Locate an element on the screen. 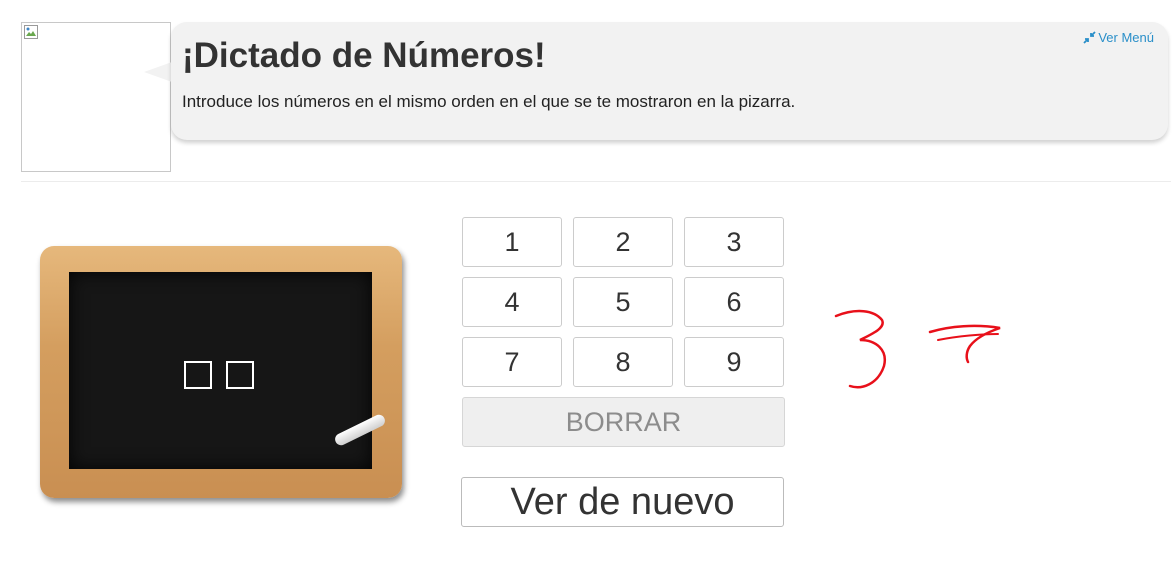  key-9-button: 9 is located at coordinates (734, 362).